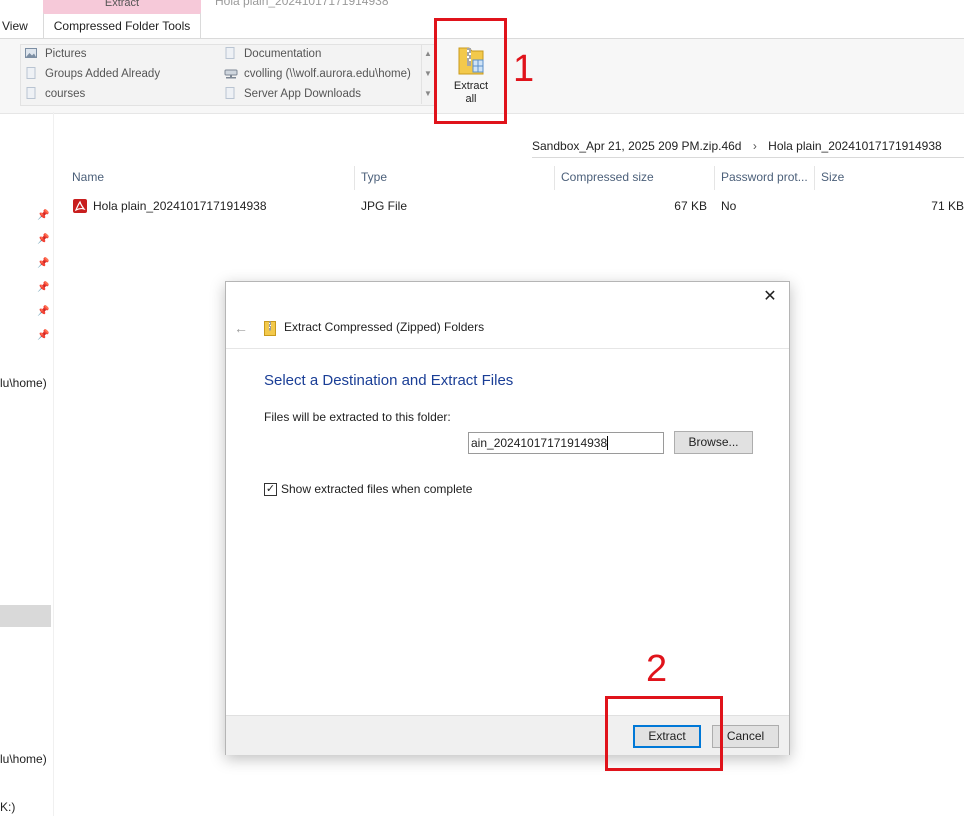 The width and height of the screenshot is (964, 816). I want to click on breadcrumb-current-folder: Hola plain_20241017171914938, so click(855, 146).